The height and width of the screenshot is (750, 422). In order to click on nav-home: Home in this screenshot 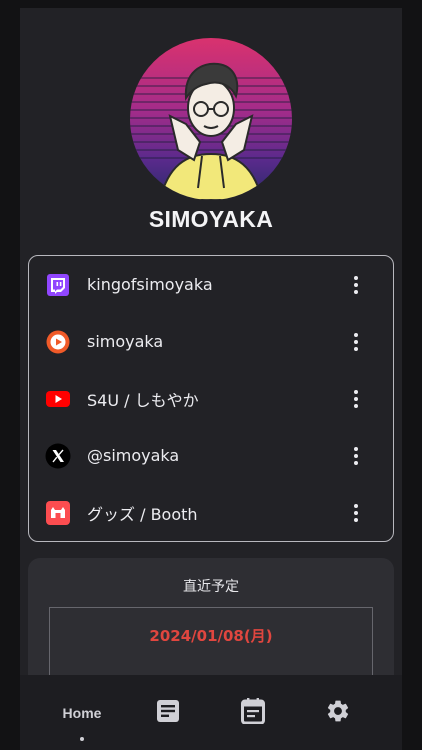, I will do `click(82, 712)`.